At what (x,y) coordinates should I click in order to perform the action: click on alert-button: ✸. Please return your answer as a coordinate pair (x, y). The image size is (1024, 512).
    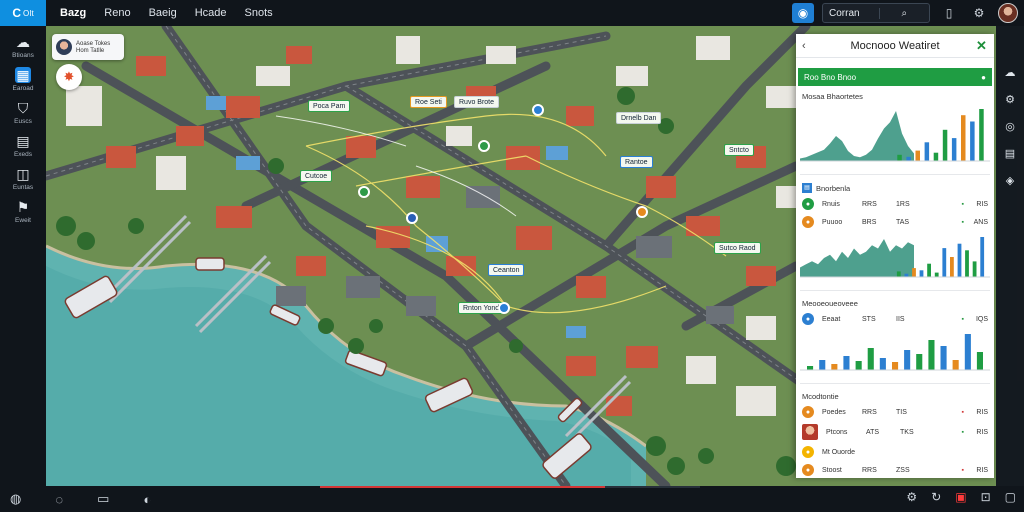
    Looking at the image, I should click on (69, 77).